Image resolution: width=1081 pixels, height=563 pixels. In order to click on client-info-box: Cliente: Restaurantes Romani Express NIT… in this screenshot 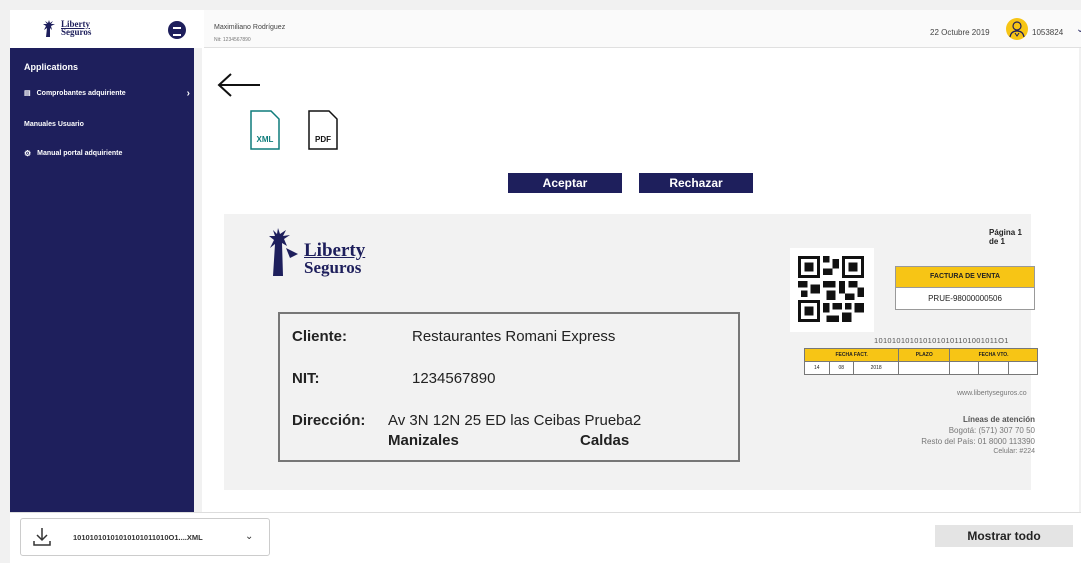, I will do `click(509, 387)`.